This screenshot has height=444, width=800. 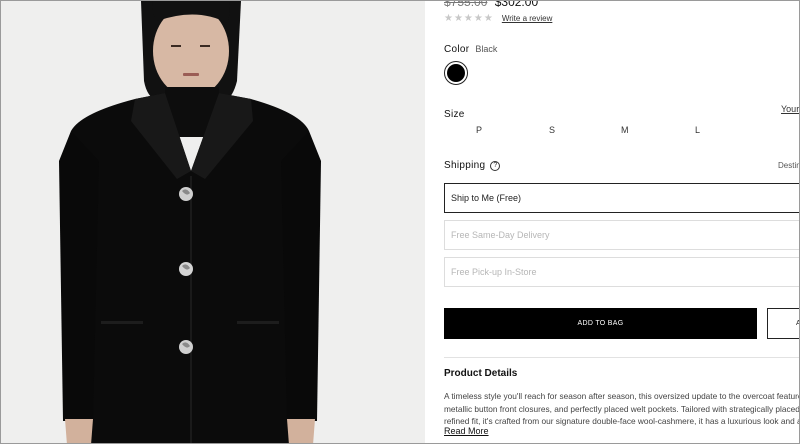 I want to click on ship-option-same-day: Free Same-Day Delivery, so click(x=621, y=235).